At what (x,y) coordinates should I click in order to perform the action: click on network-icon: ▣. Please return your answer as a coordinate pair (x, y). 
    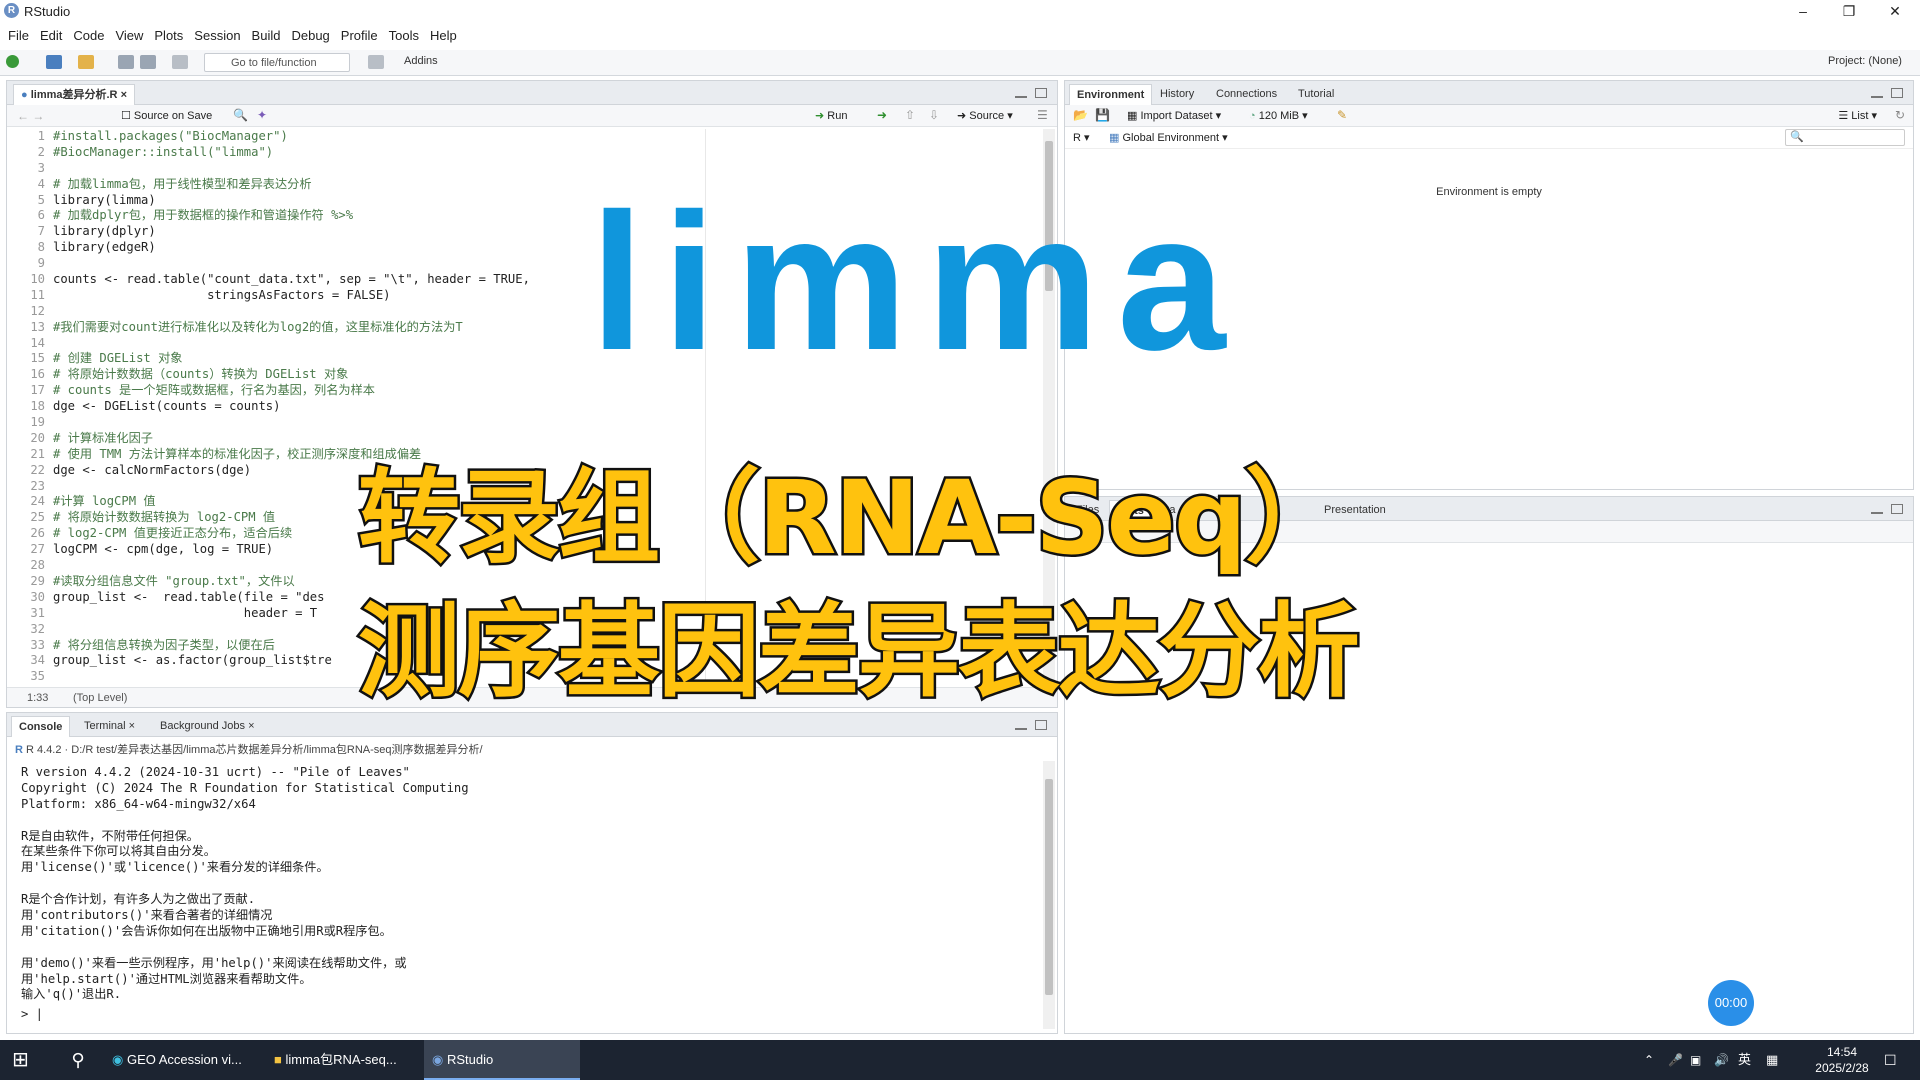
    Looking at the image, I should click on (1695, 1060).